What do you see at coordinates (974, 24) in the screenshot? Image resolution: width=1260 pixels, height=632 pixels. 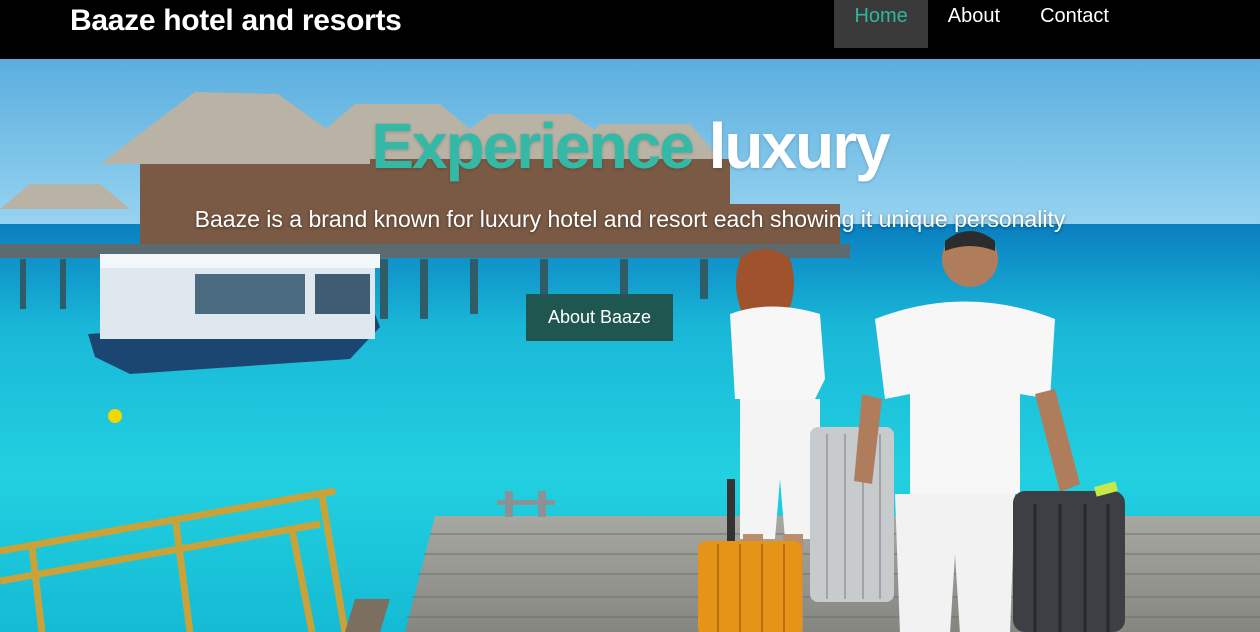 I see `nav-about-link: About` at bounding box center [974, 24].